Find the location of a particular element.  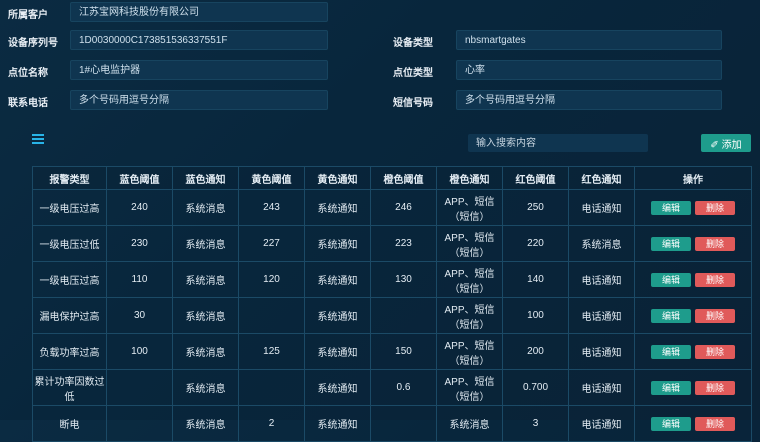

cell: 3 is located at coordinates (535, 423).